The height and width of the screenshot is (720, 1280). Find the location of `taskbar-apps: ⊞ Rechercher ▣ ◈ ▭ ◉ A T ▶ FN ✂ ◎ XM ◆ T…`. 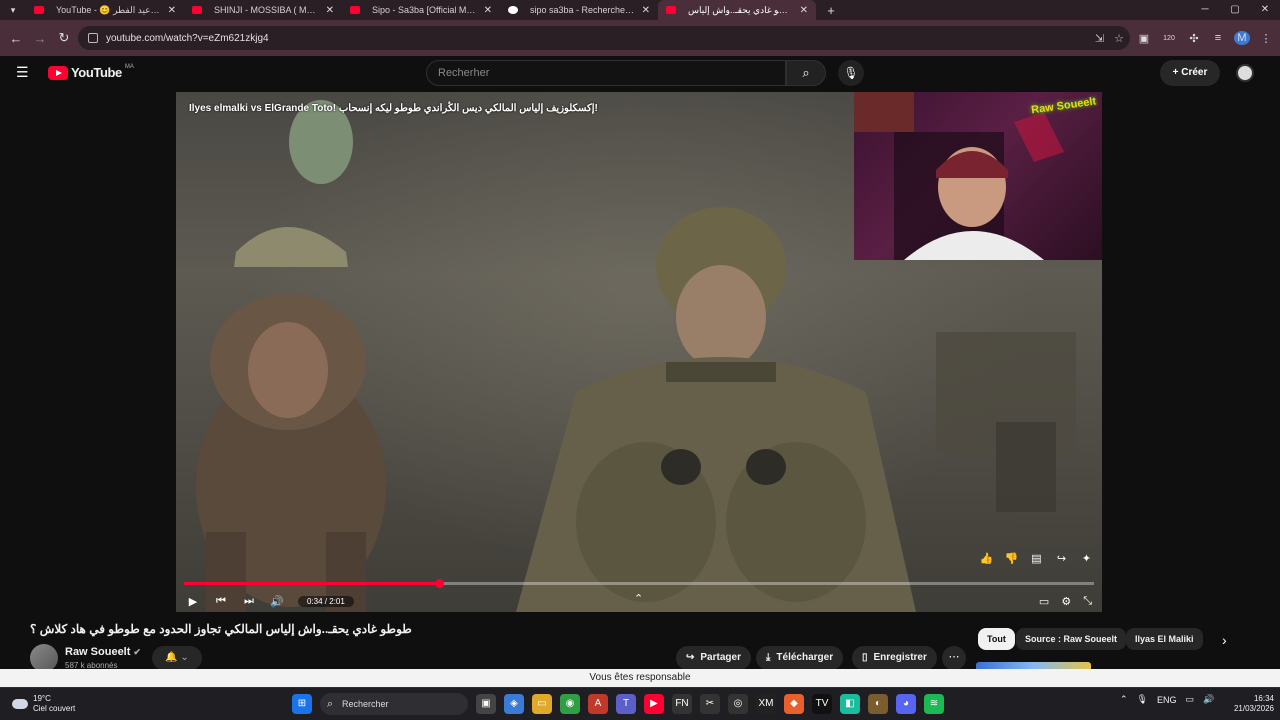

taskbar-apps: ⊞ Rechercher ▣ ◈ ▭ ◉ A T ▶ FN ✂ ◎ XM ◆ T… is located at coordinates (618, 704).